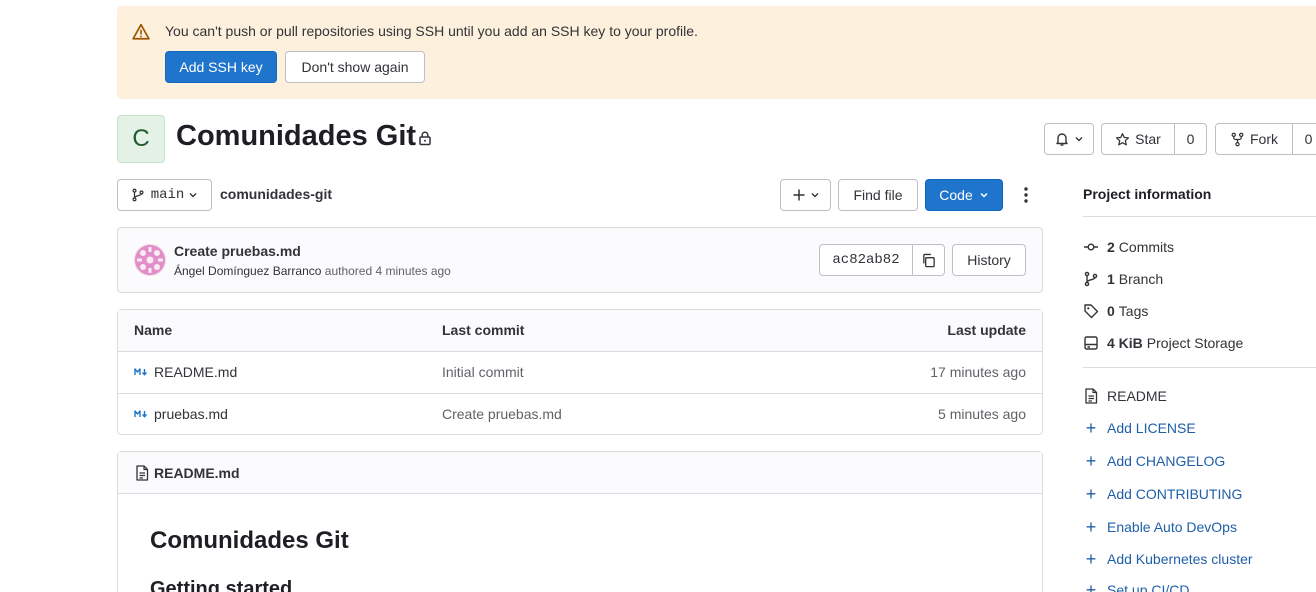  I want to click on author-avatar, so click(150, 260).